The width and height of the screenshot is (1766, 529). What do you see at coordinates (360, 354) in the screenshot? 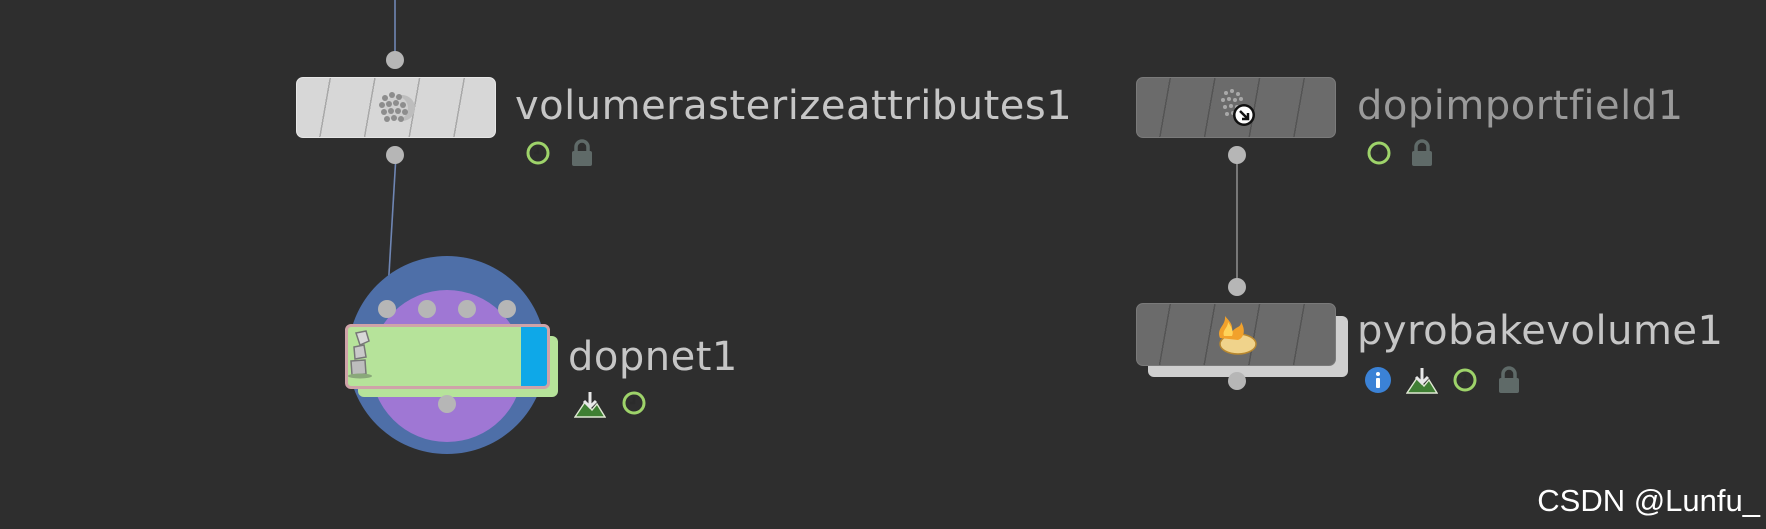
I see `dop-network-icon` at bounding box center [360, 354].